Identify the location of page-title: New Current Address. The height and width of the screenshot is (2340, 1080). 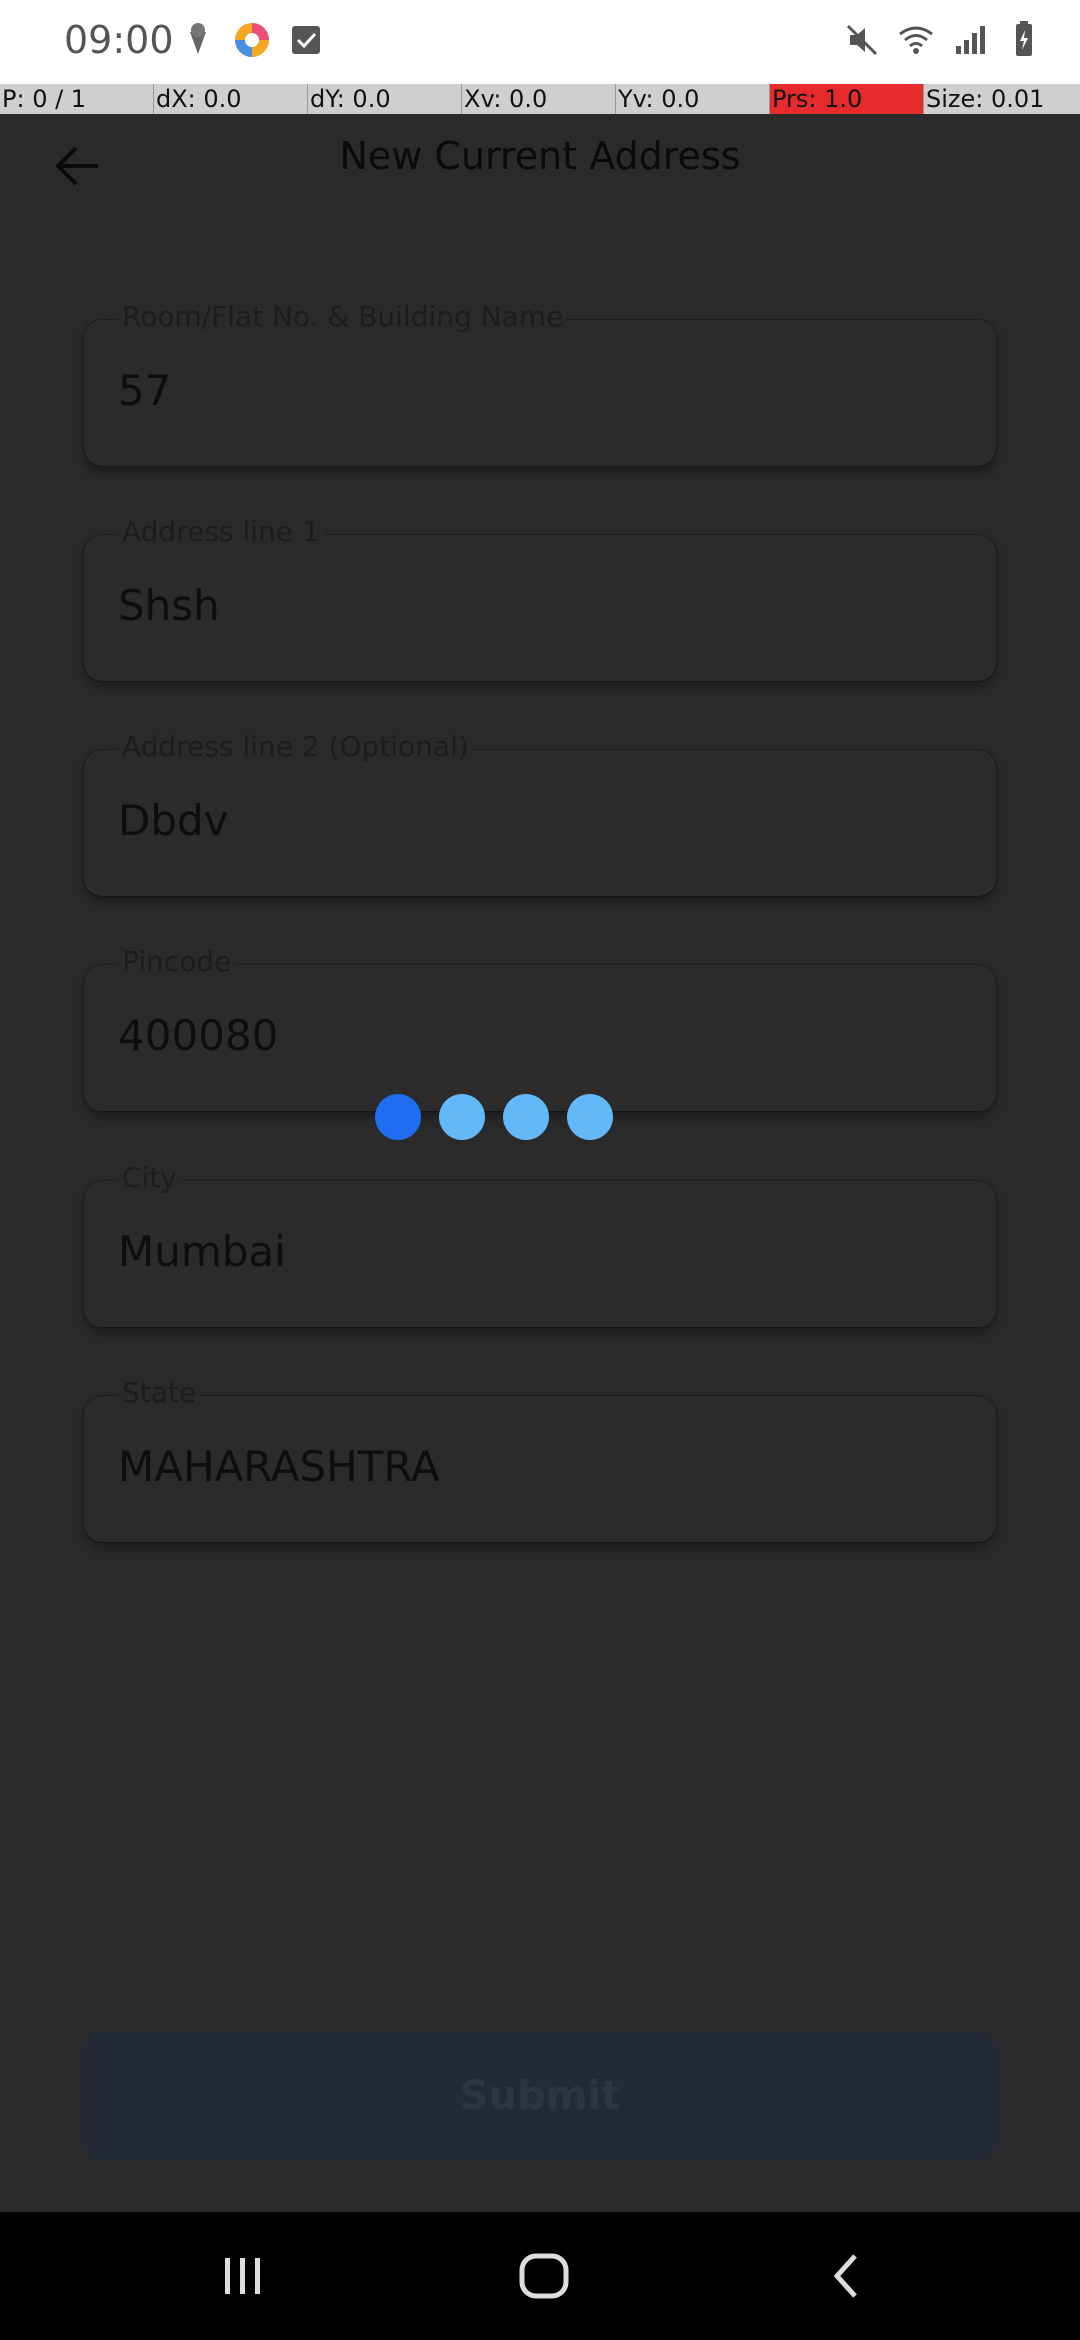
(540, 156).